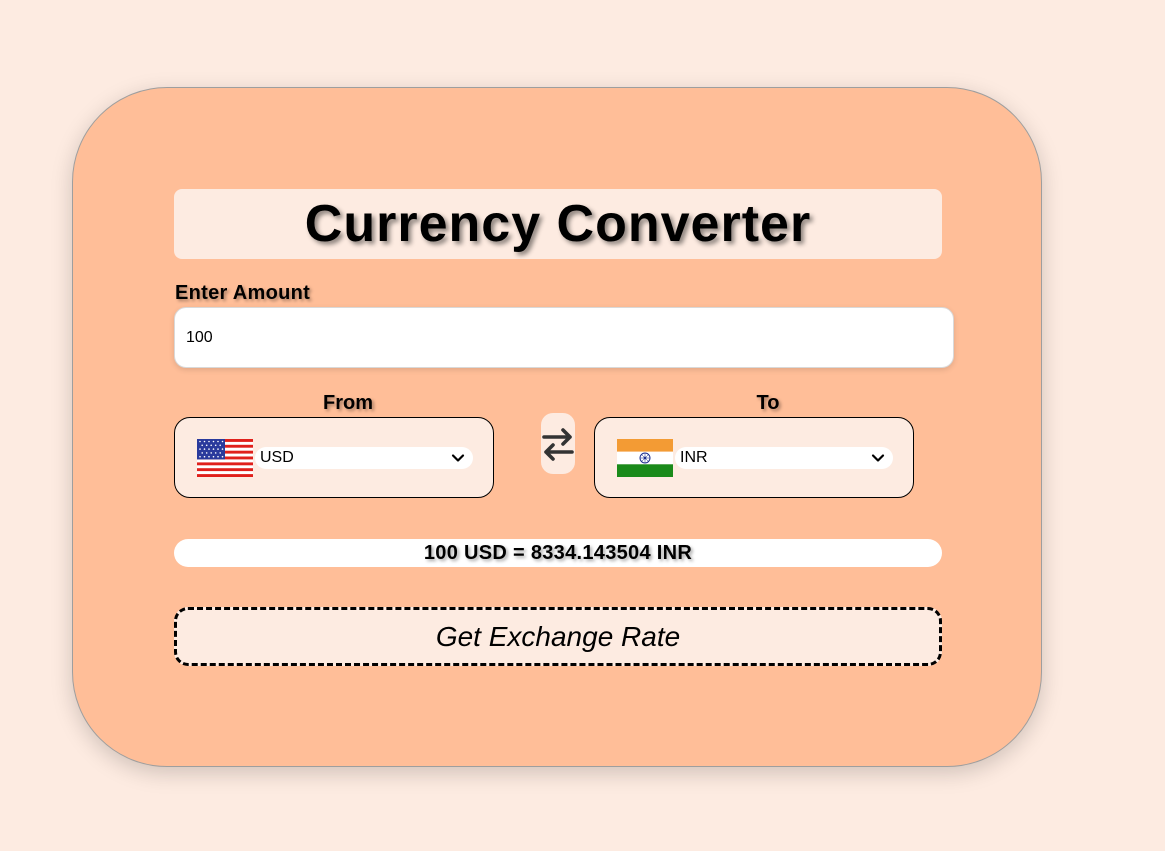 The image size is (1165, 851). I want to click on conversion-result: 100 USD = 8334.143504 INR, so click(558, 553).